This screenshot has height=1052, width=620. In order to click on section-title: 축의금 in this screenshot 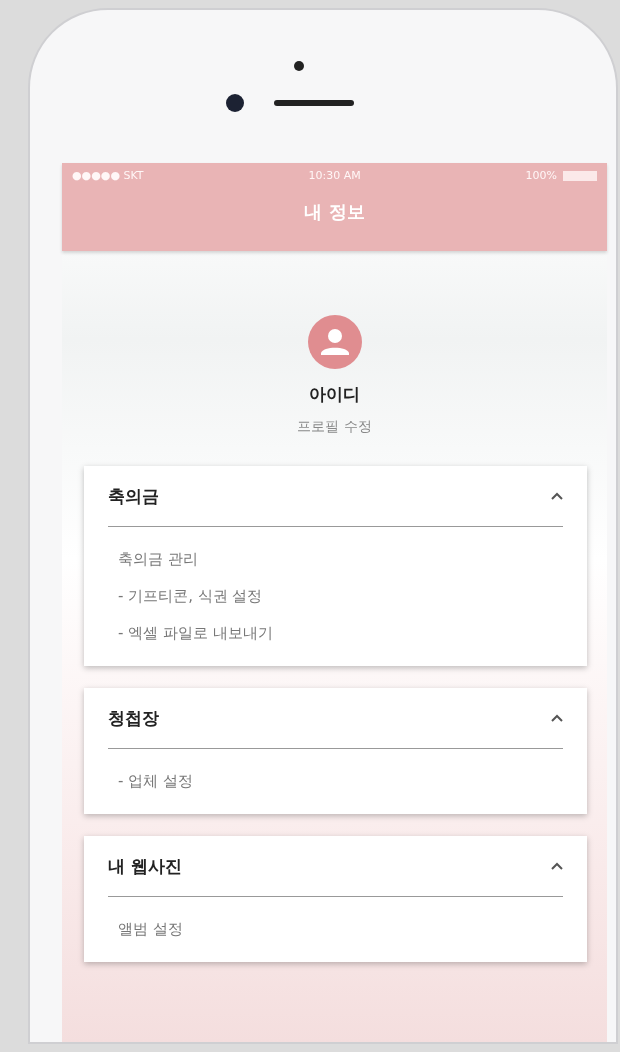, I will do `click(133, 496)`.